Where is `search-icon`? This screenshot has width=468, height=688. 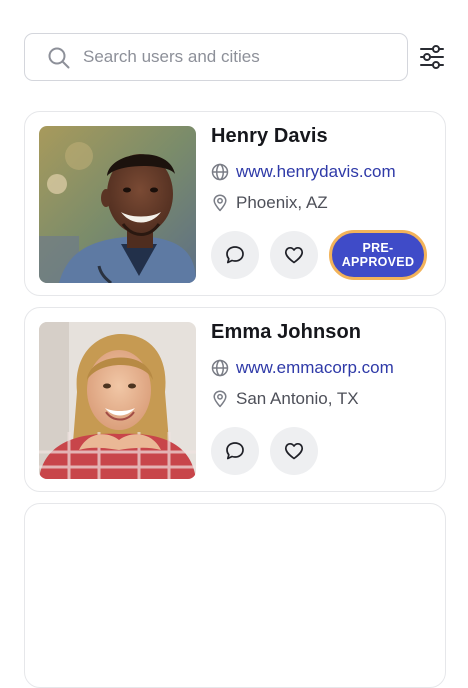
search-icon is located at coordinates (59, 58).